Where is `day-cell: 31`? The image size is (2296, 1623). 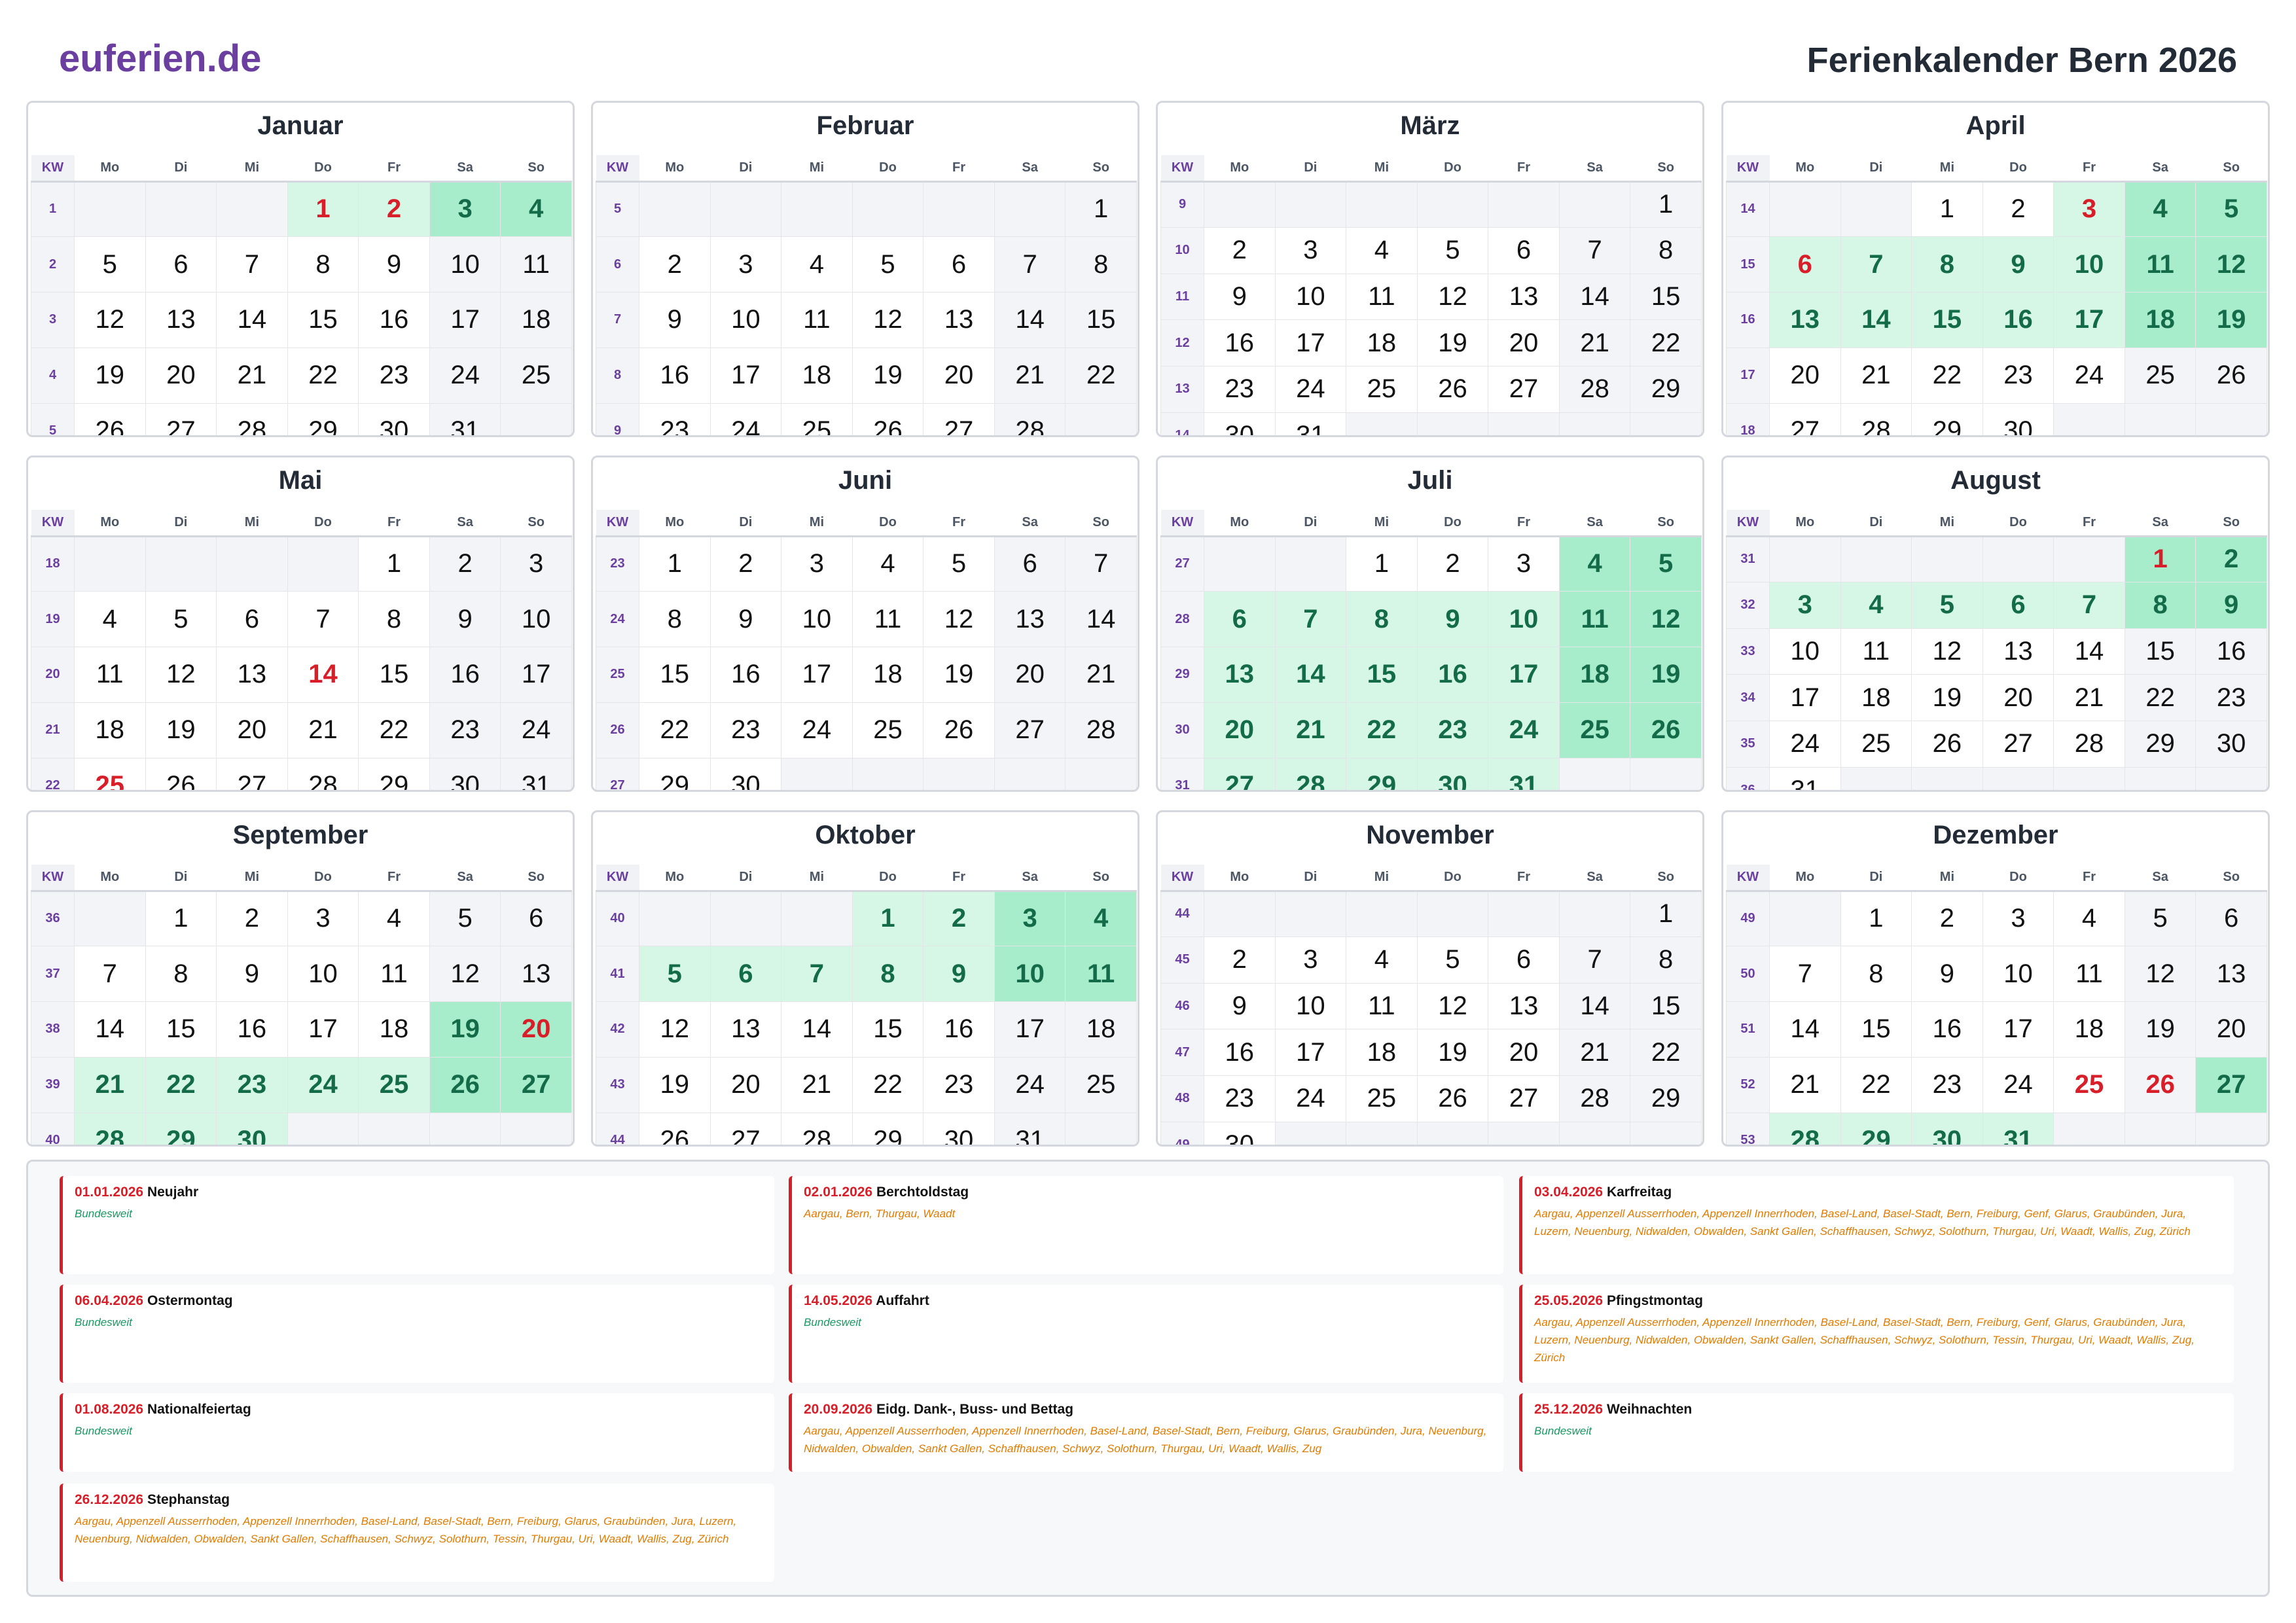 day-cell: 31 is located at coordinates (536, 774).